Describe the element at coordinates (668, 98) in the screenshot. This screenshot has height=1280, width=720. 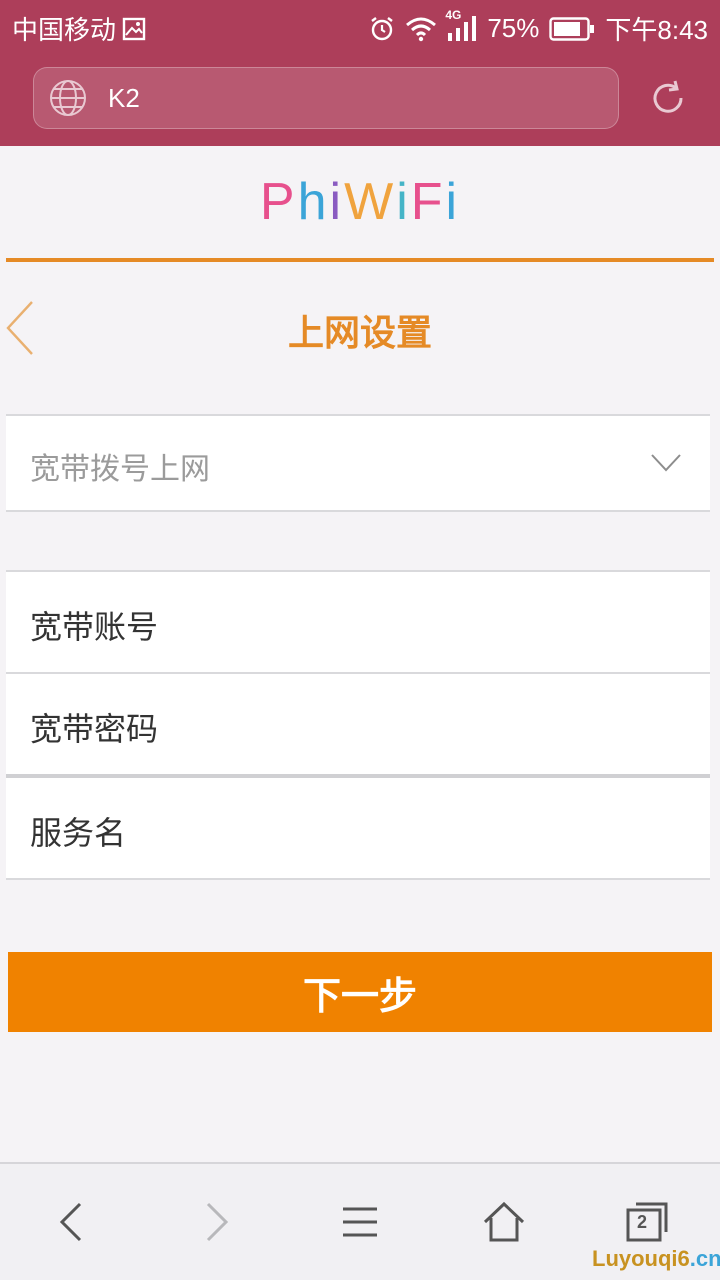
I see `reload-icon` at that location.